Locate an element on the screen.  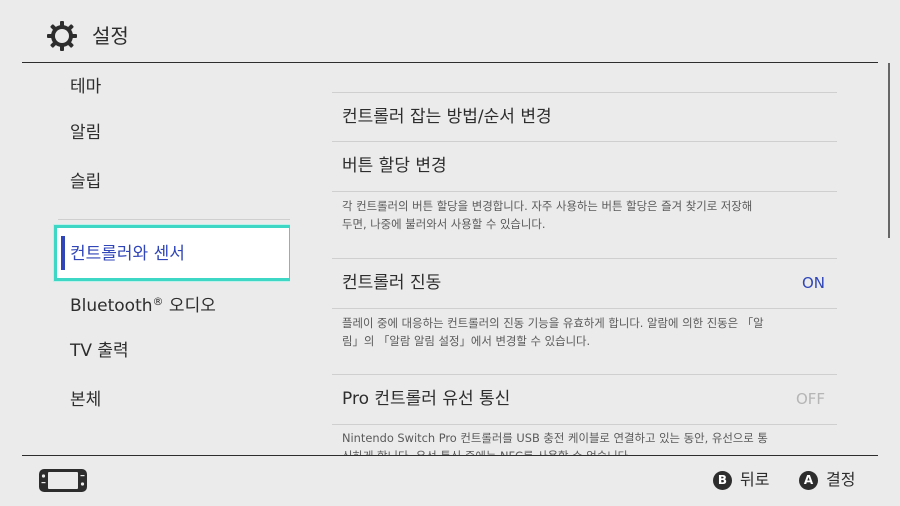
description-line: 신하게 합니다. 유선 통신 중에는 NFC를 사용할 수 없습니다. is located at coordinates (587, 451).